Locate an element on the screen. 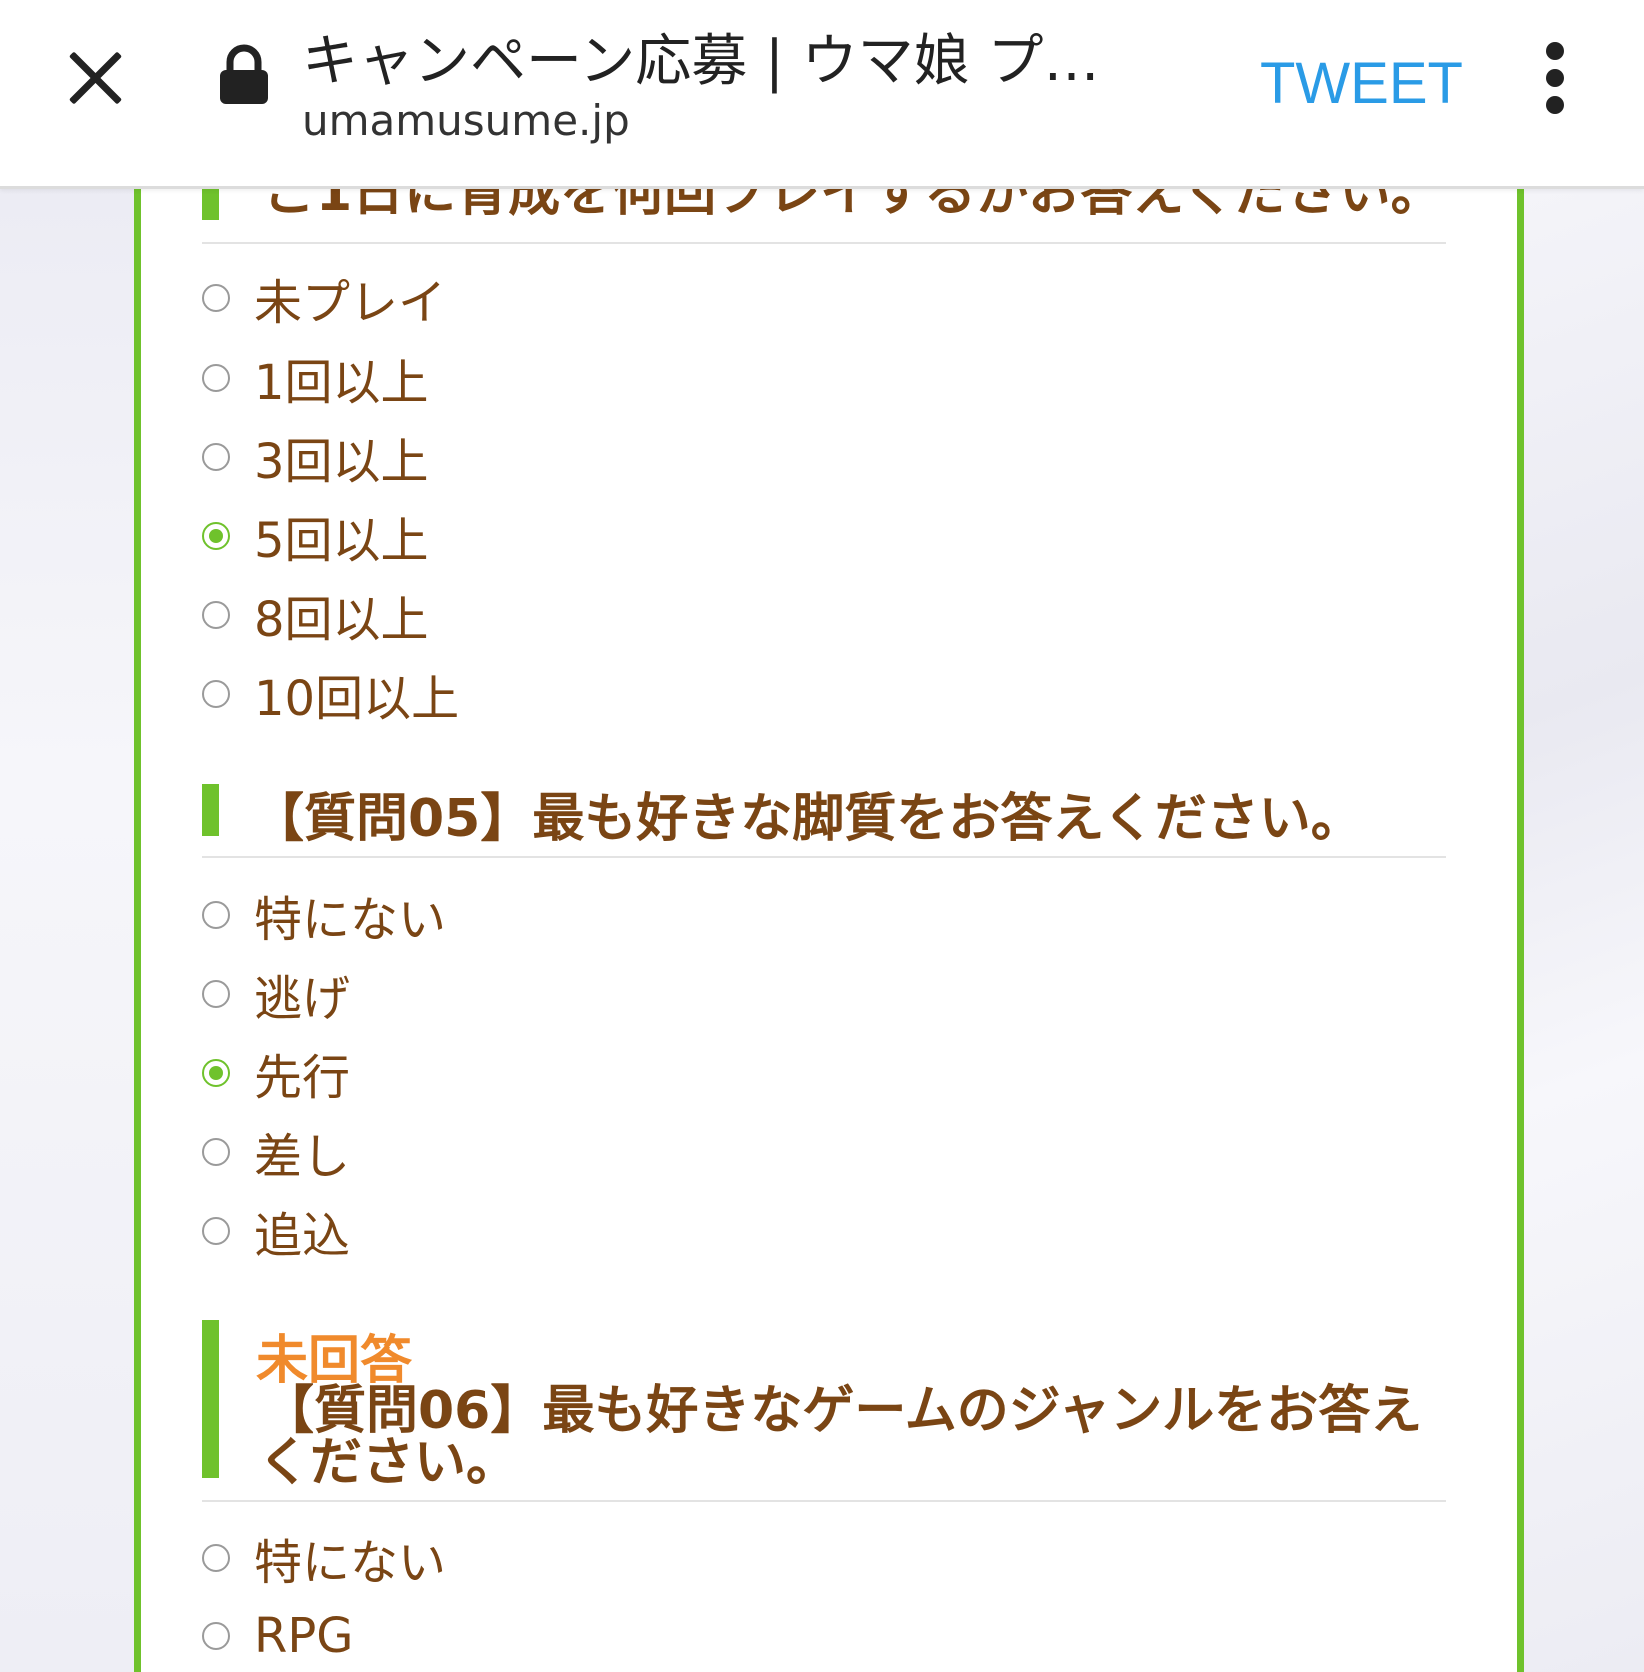  q05-option: 追込 is located at coordinates (276, 1232).